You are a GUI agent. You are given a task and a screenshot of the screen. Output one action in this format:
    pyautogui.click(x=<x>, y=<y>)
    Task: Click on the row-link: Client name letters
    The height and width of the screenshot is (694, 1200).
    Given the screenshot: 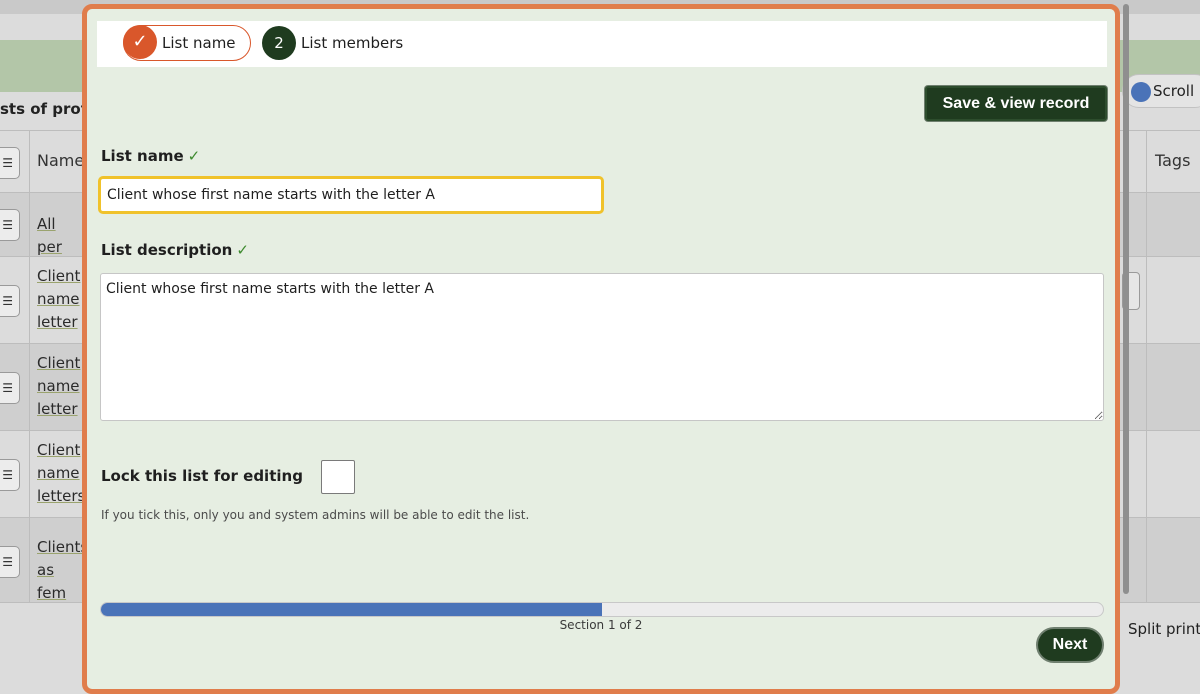 What is the action you would take?
    pyautogui.click(x=60, y=473)
    